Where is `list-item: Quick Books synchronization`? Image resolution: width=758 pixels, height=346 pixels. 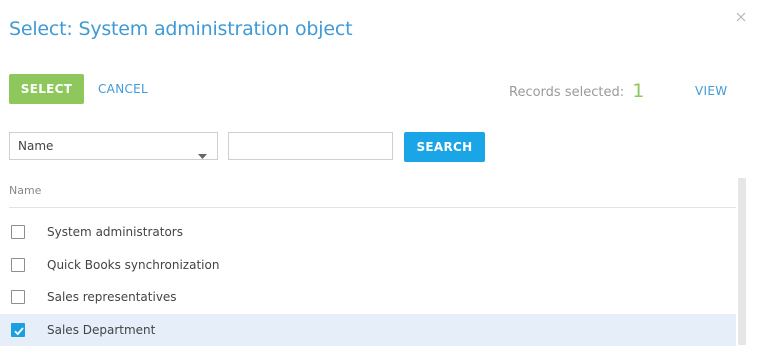 list-item: Quick Books synchronization is located at coordinates (368, 265).